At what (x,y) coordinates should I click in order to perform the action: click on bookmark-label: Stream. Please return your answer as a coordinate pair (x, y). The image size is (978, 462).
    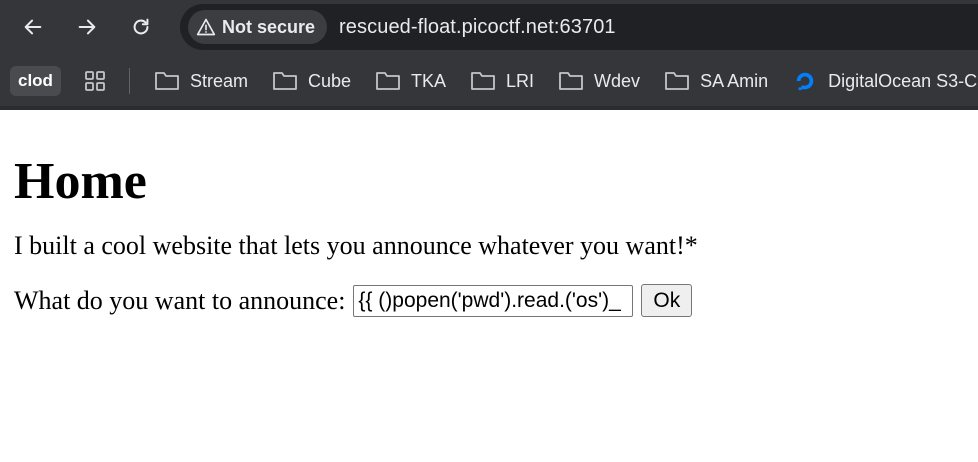
    Looking at the image, I should click on (218, 80).